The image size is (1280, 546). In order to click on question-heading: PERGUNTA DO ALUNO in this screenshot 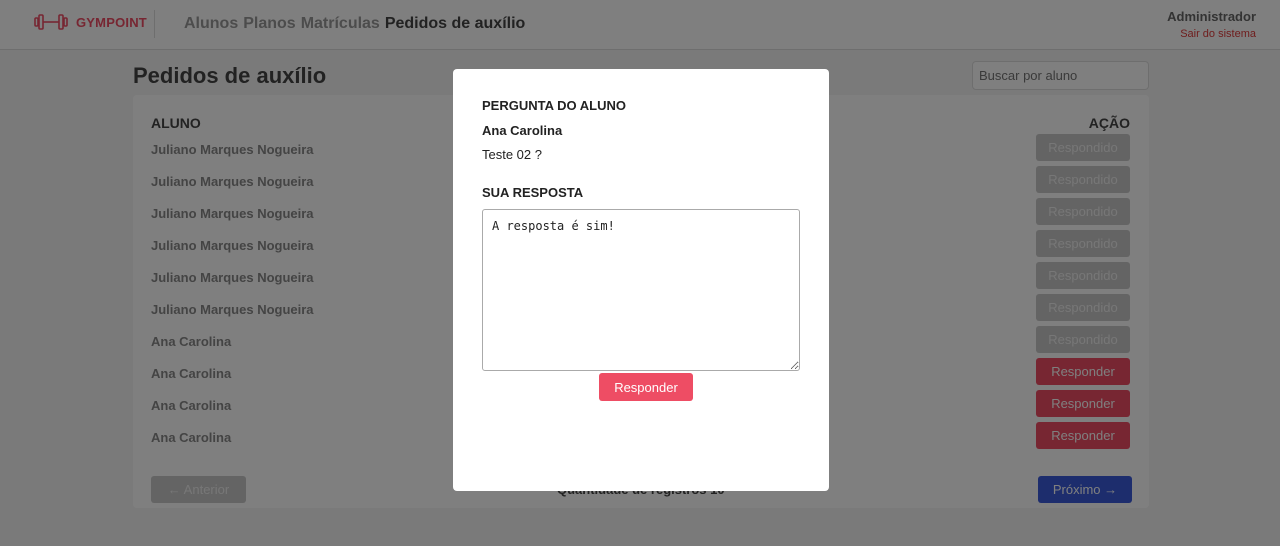, I will do `click(554, 105)`.